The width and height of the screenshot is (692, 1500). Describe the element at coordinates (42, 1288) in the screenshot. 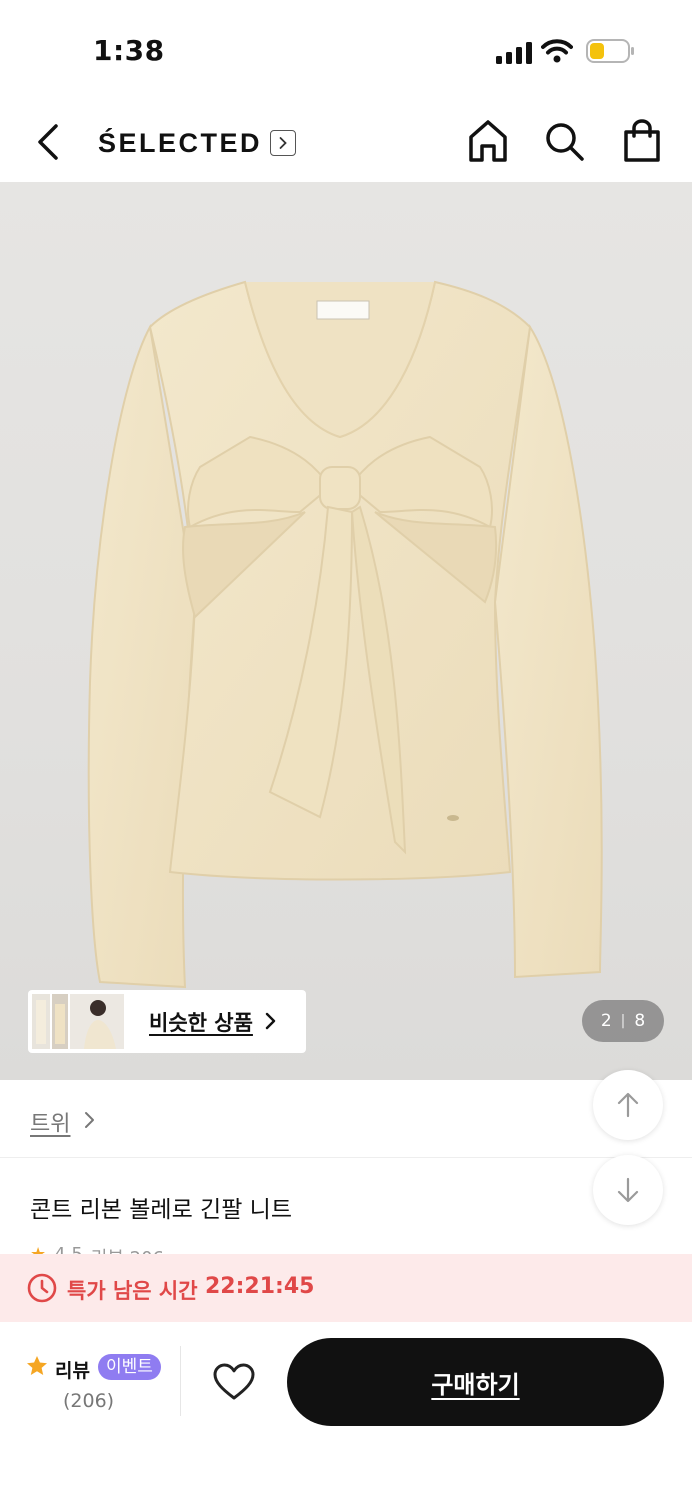

I see `clock-icon` at that location.